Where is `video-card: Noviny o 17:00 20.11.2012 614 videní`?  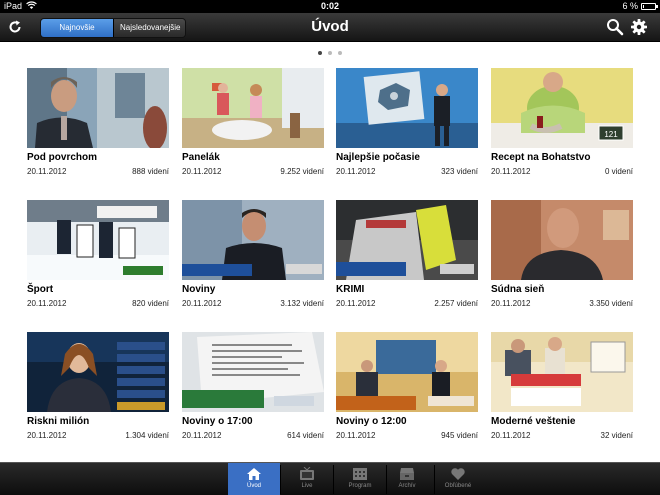
video-card: Noviny o 17:00 20.11.2012 614 videní is located at coordinates (253, 388).